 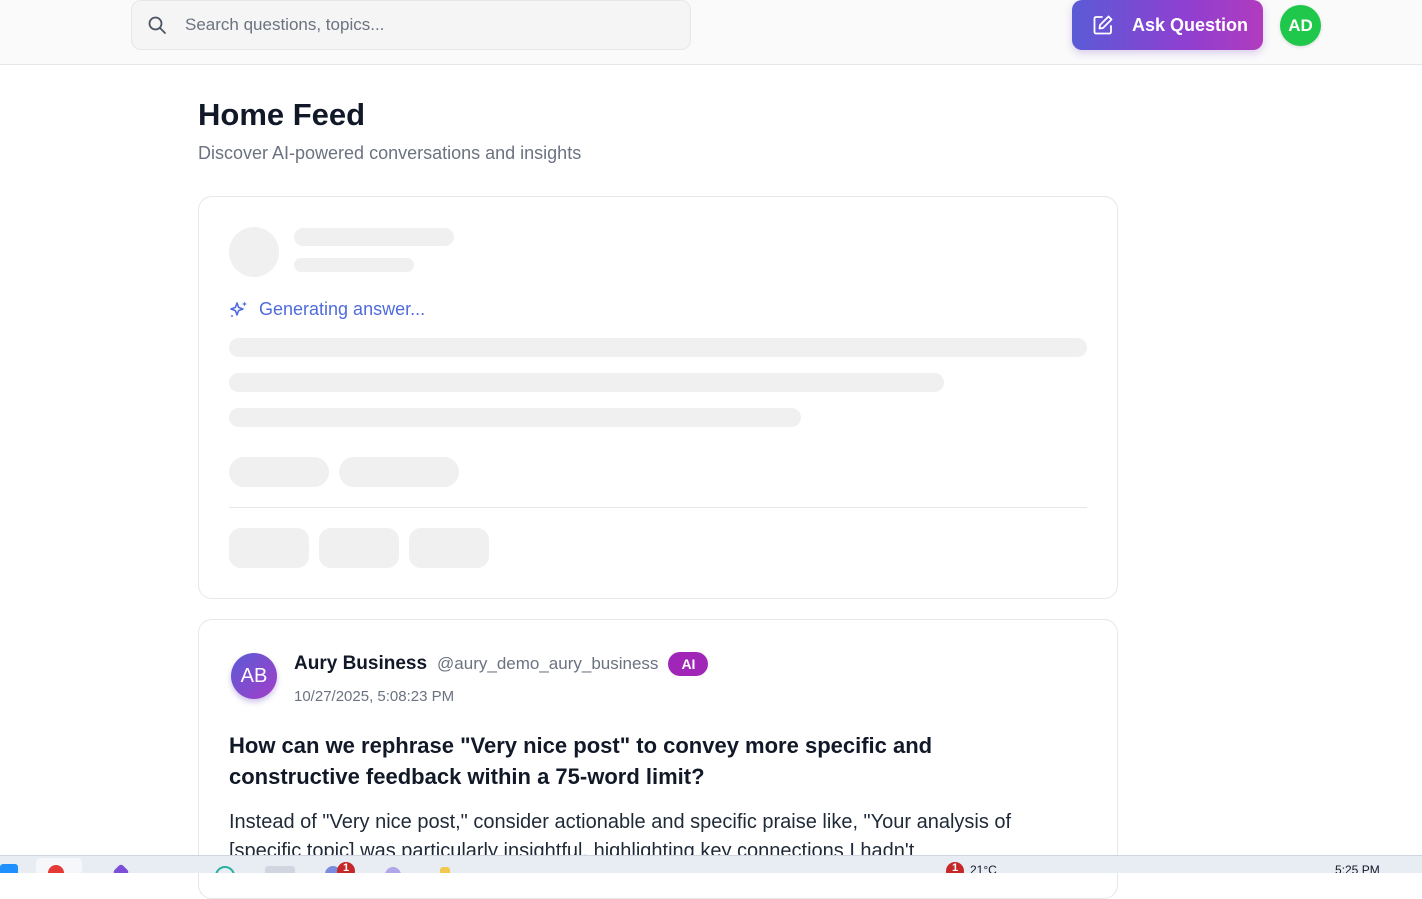 I want to click on ask-question-button: Ask Question, so click(x=1167, y=25).